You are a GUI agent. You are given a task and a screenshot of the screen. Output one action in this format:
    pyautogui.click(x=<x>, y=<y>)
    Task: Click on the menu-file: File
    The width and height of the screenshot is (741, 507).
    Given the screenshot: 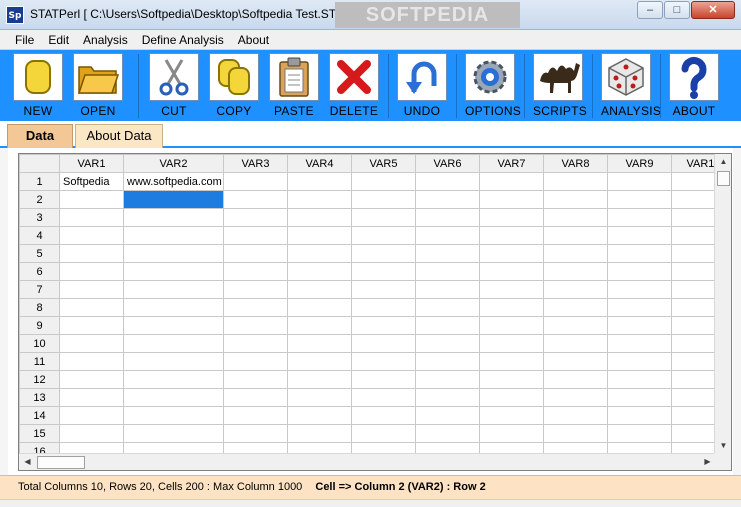 What is the action you would take?
    pyautogui.click(x=24, y=40)
    